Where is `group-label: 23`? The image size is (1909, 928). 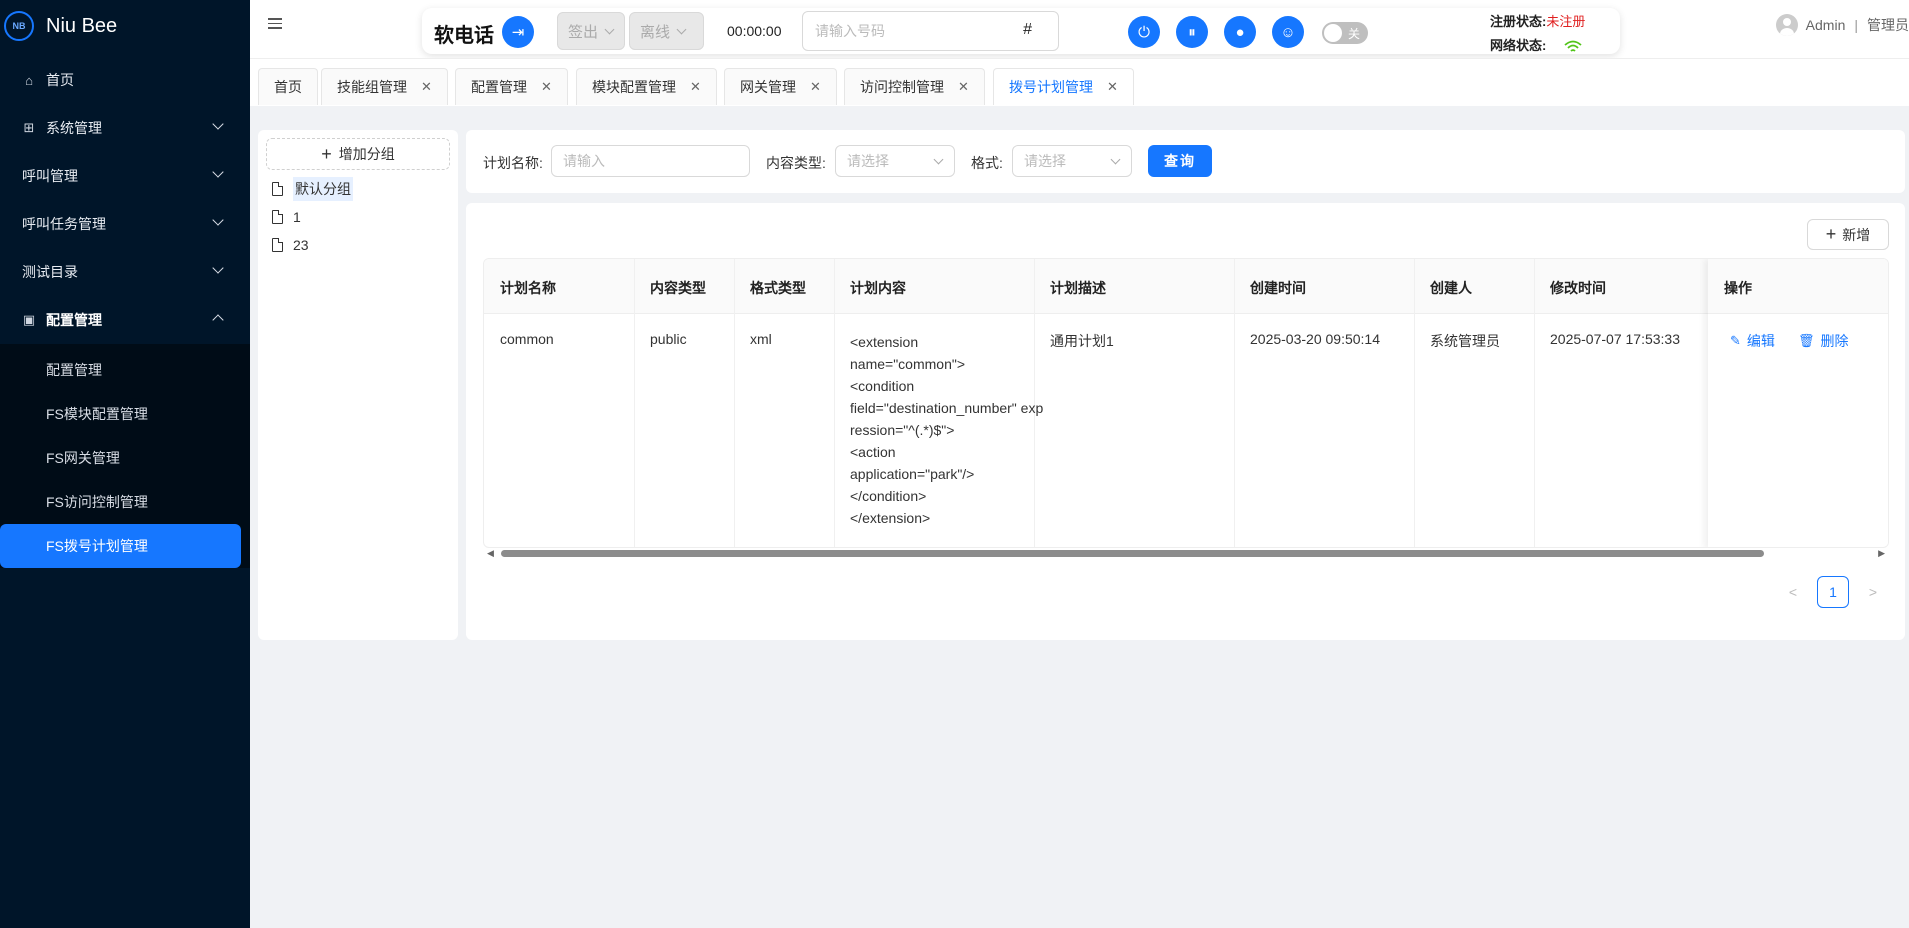 group-label: 23 is located at coordinates (301, 245).